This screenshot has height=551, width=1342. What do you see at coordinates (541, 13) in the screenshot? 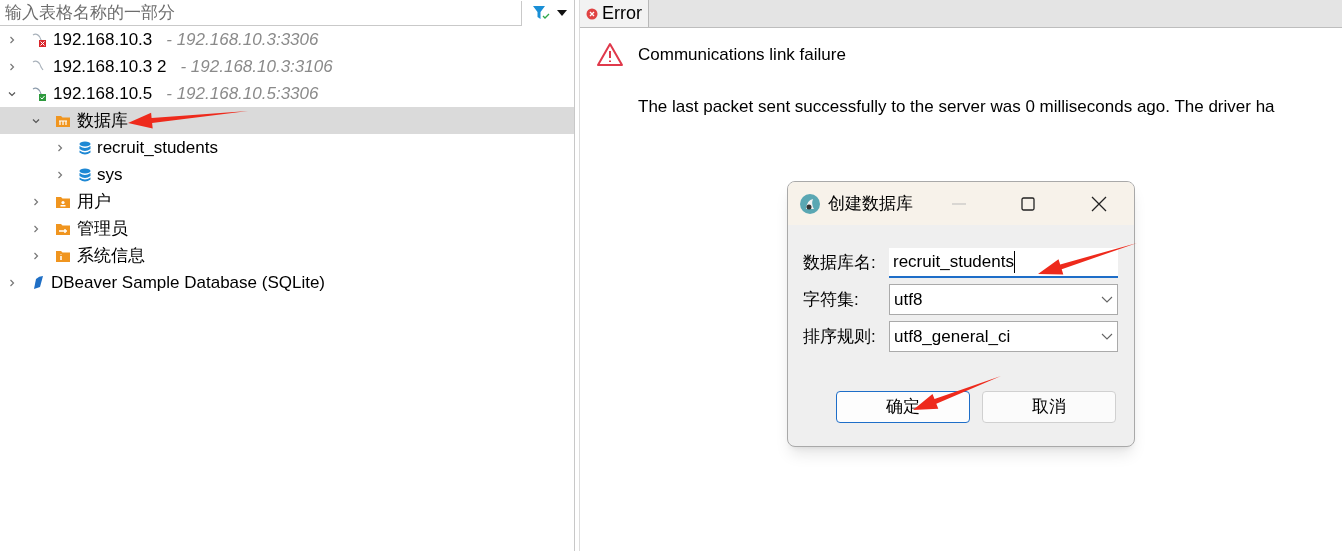
I see `filter-icon` at bounding box center [541, 13].